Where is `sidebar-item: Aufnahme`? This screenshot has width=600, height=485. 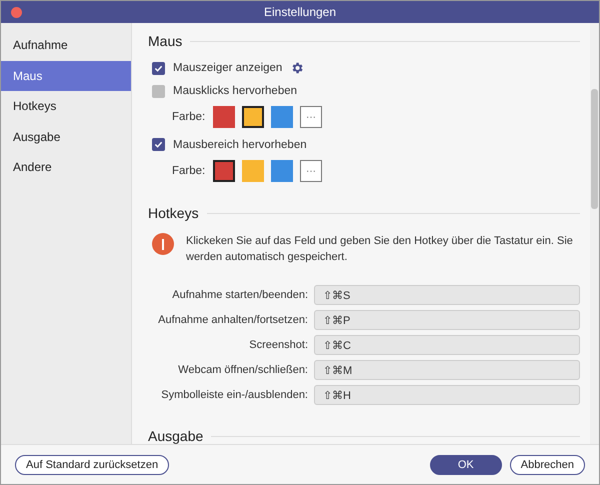 sidebar-item: Aufnahme is located at coordinates (66, 45).